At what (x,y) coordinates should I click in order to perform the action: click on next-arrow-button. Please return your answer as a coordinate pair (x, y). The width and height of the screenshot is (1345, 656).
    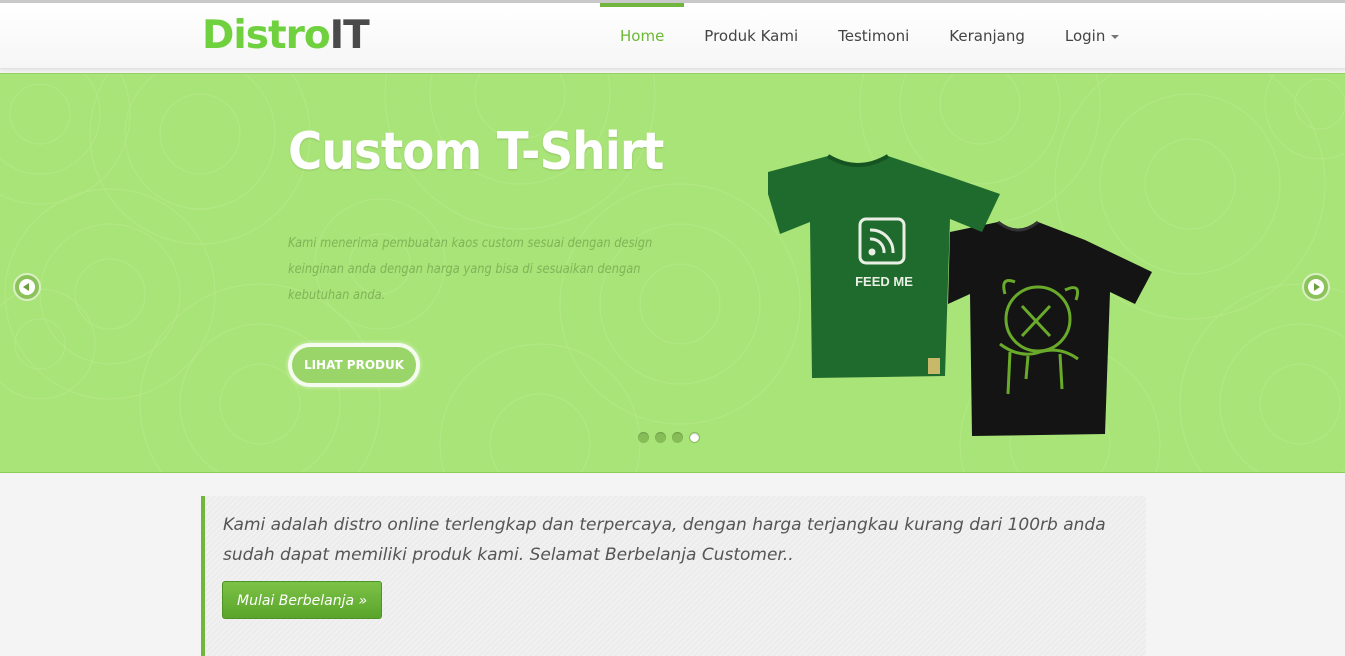
    Looking at the image, I should click on (1316, 287).